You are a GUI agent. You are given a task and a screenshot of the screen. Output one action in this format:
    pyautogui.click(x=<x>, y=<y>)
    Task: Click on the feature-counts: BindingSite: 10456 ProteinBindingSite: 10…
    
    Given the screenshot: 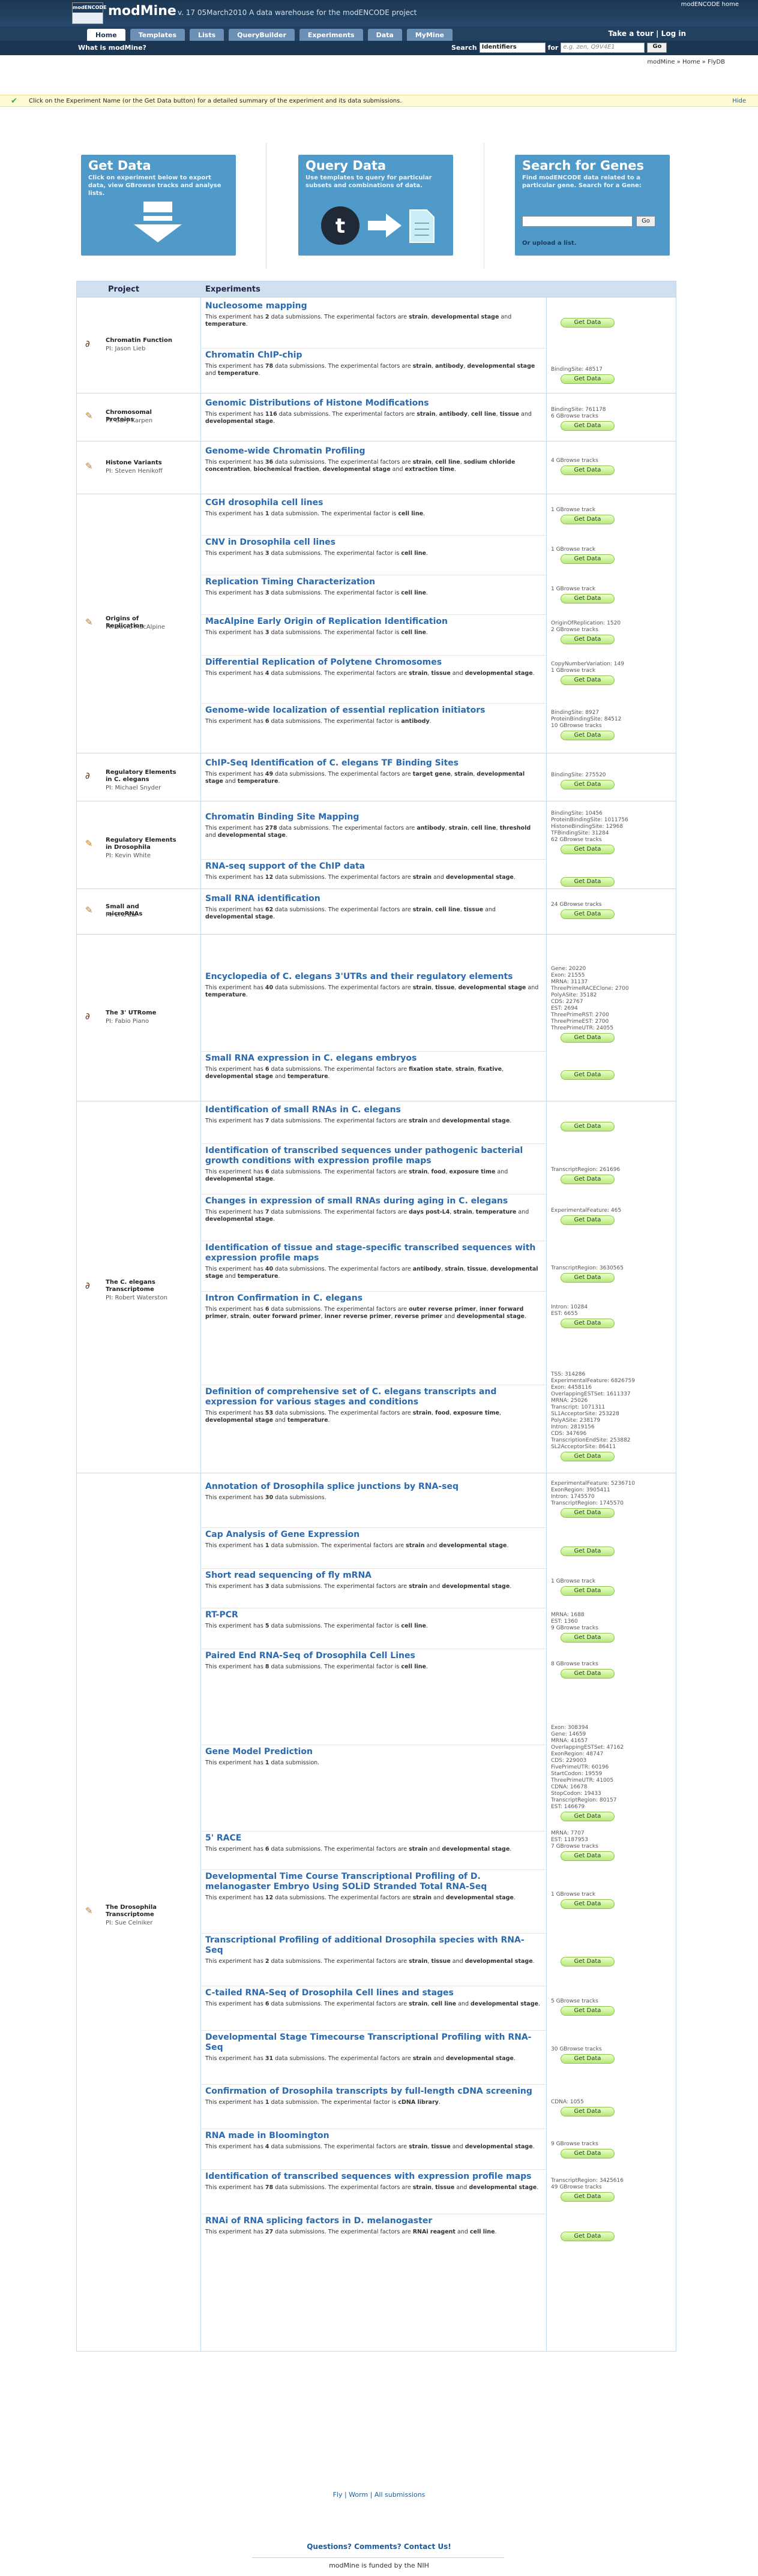 What is the action you would take?
    pyautogui.click(x=611, y=827)
    